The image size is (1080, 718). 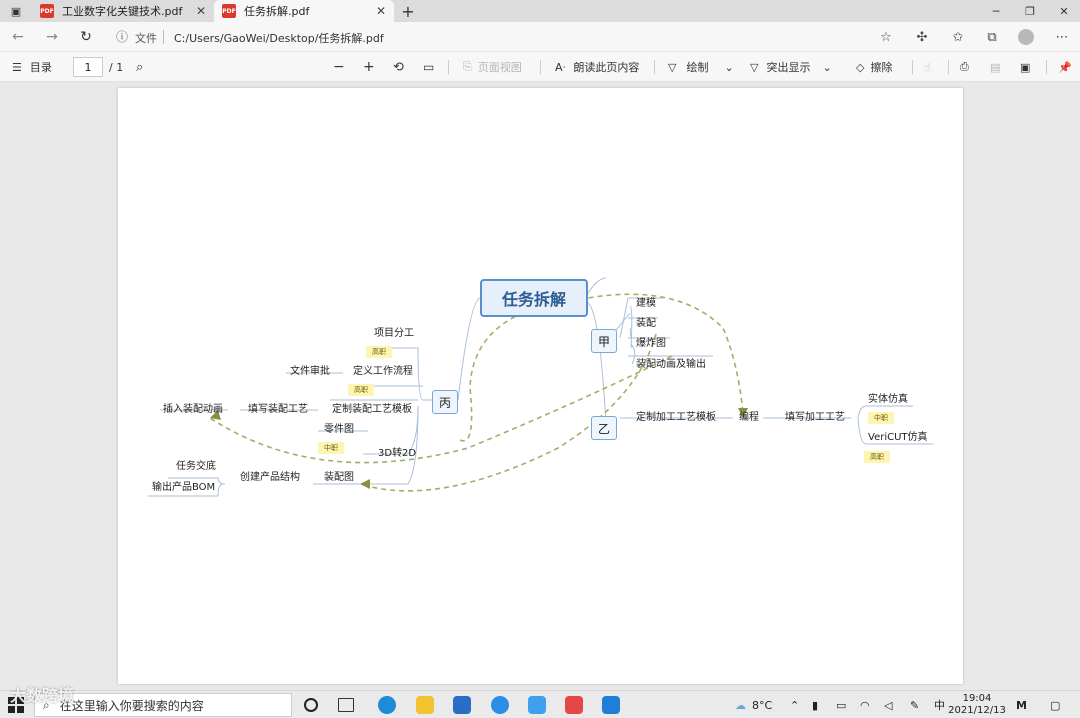 I want to click on node-part-drawing: 零件图, so click(x=339, y=429).